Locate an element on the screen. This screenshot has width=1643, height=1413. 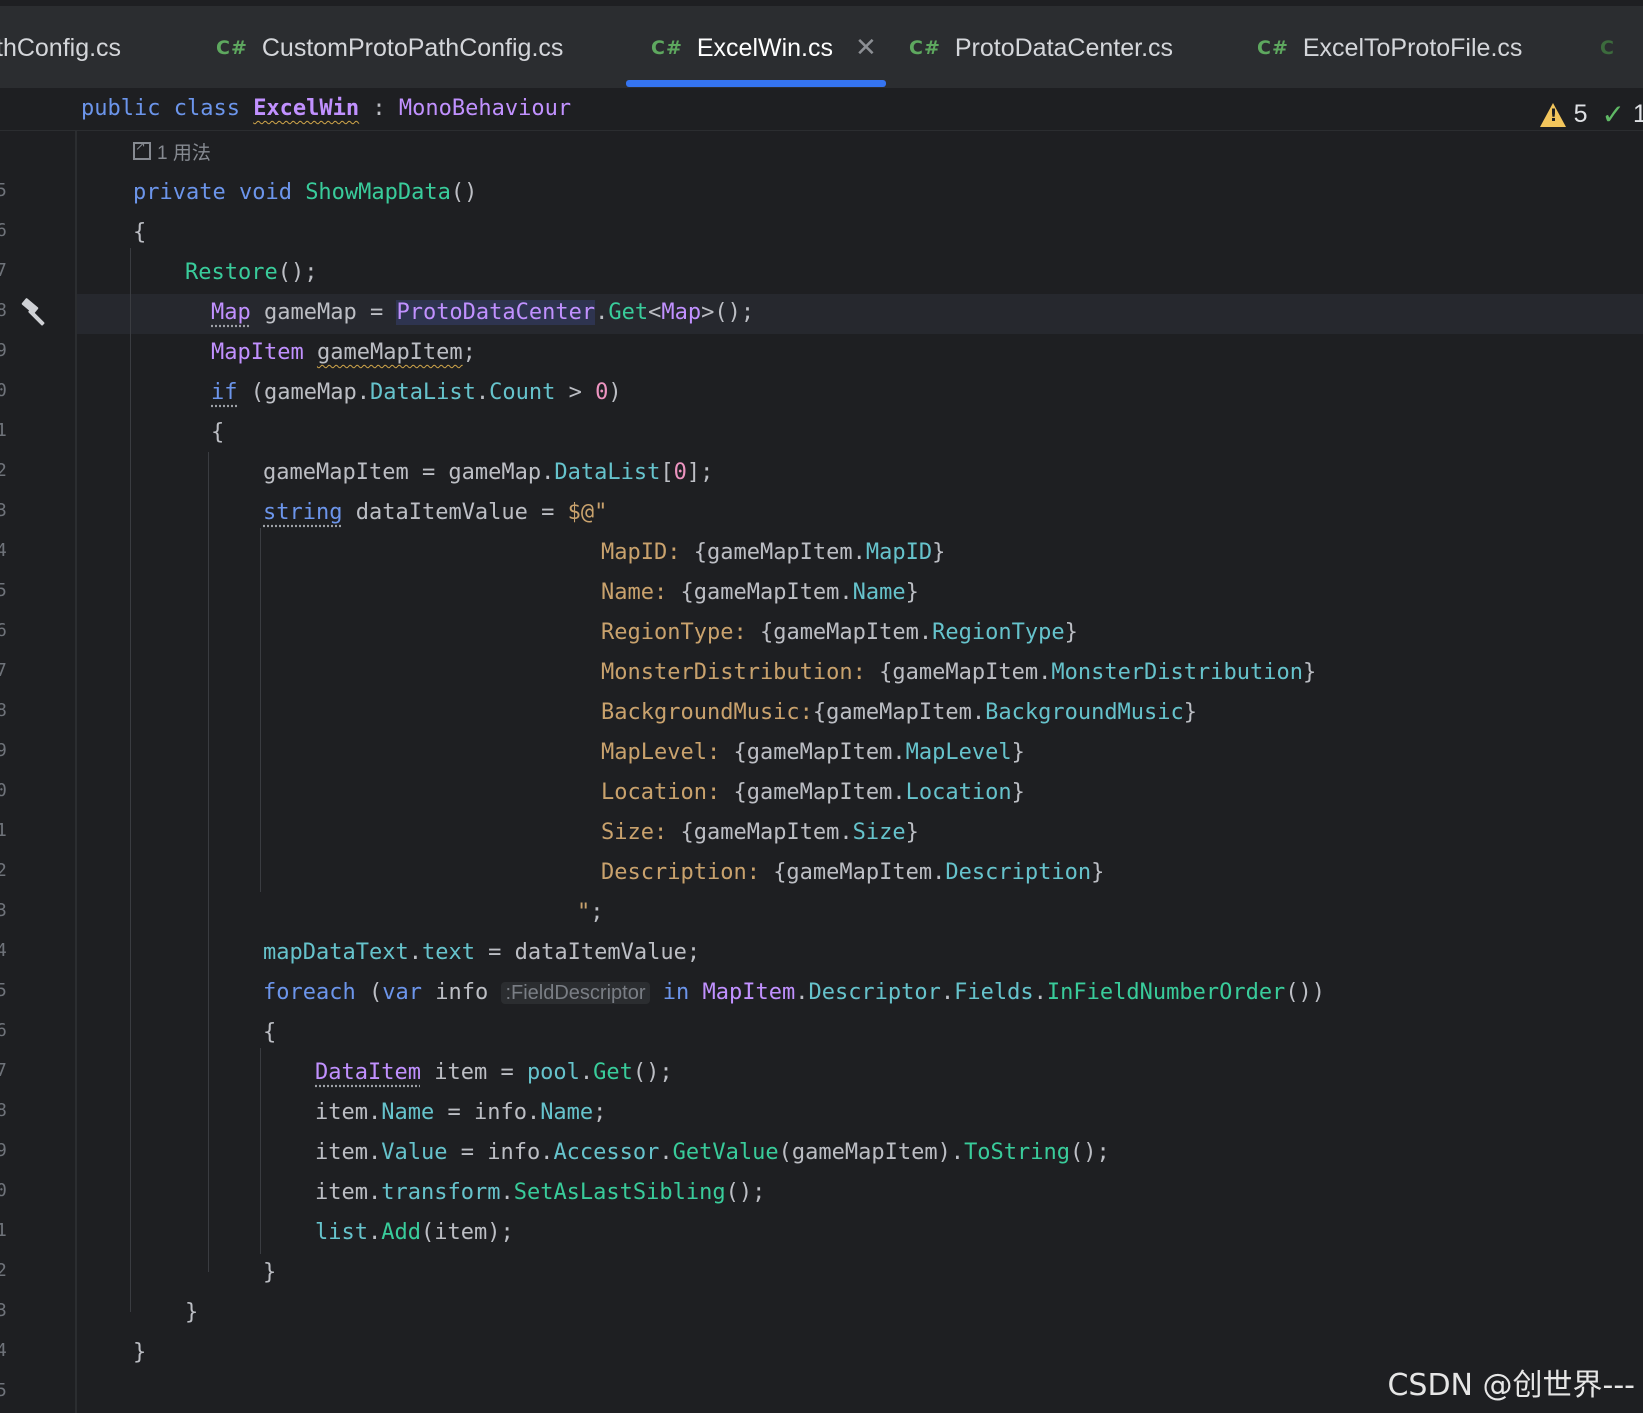
code-line-if: if (gameMap.DataList.Count > 0) is located at coordinates (416, 393).